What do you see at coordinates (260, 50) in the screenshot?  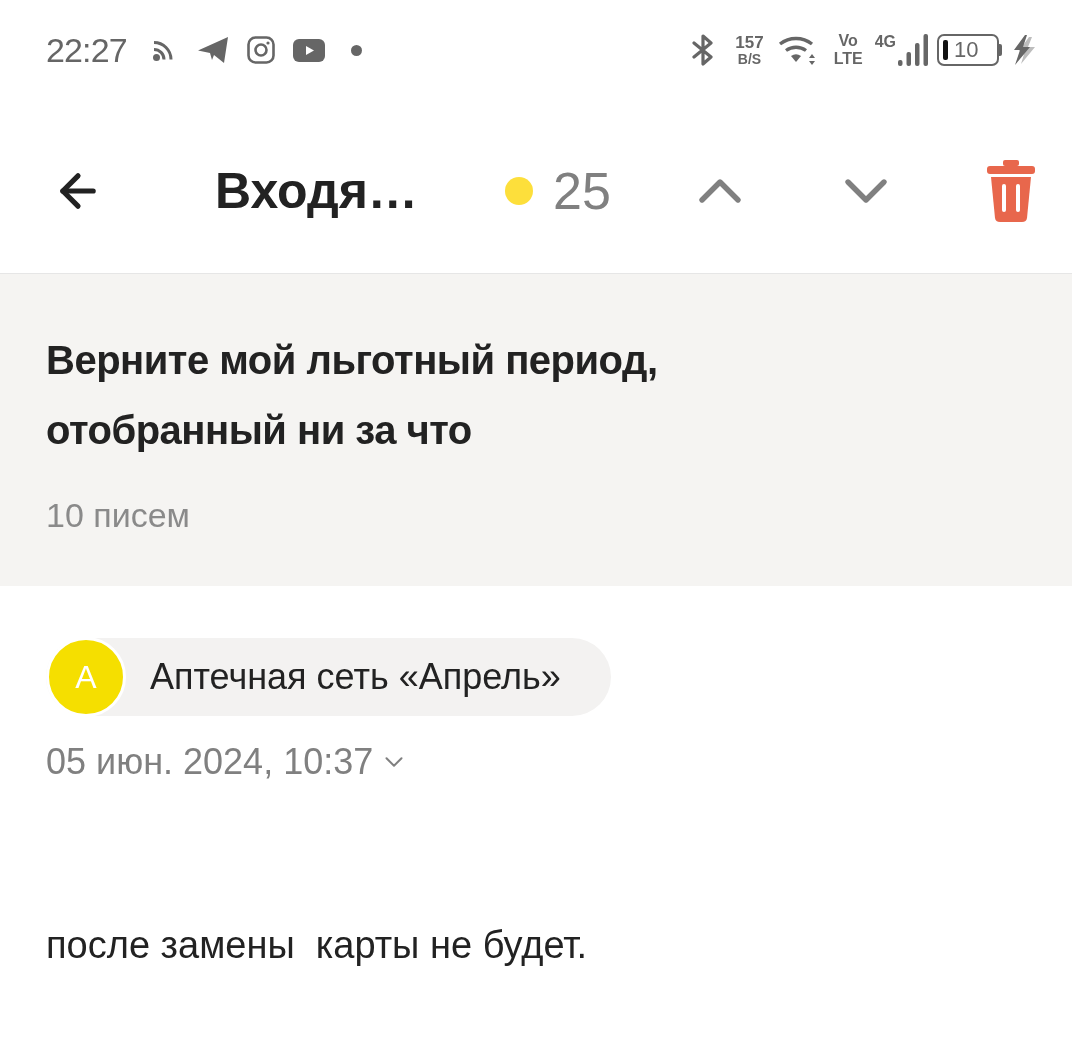 I see `camera-icon` at bounding box center [260, 50].